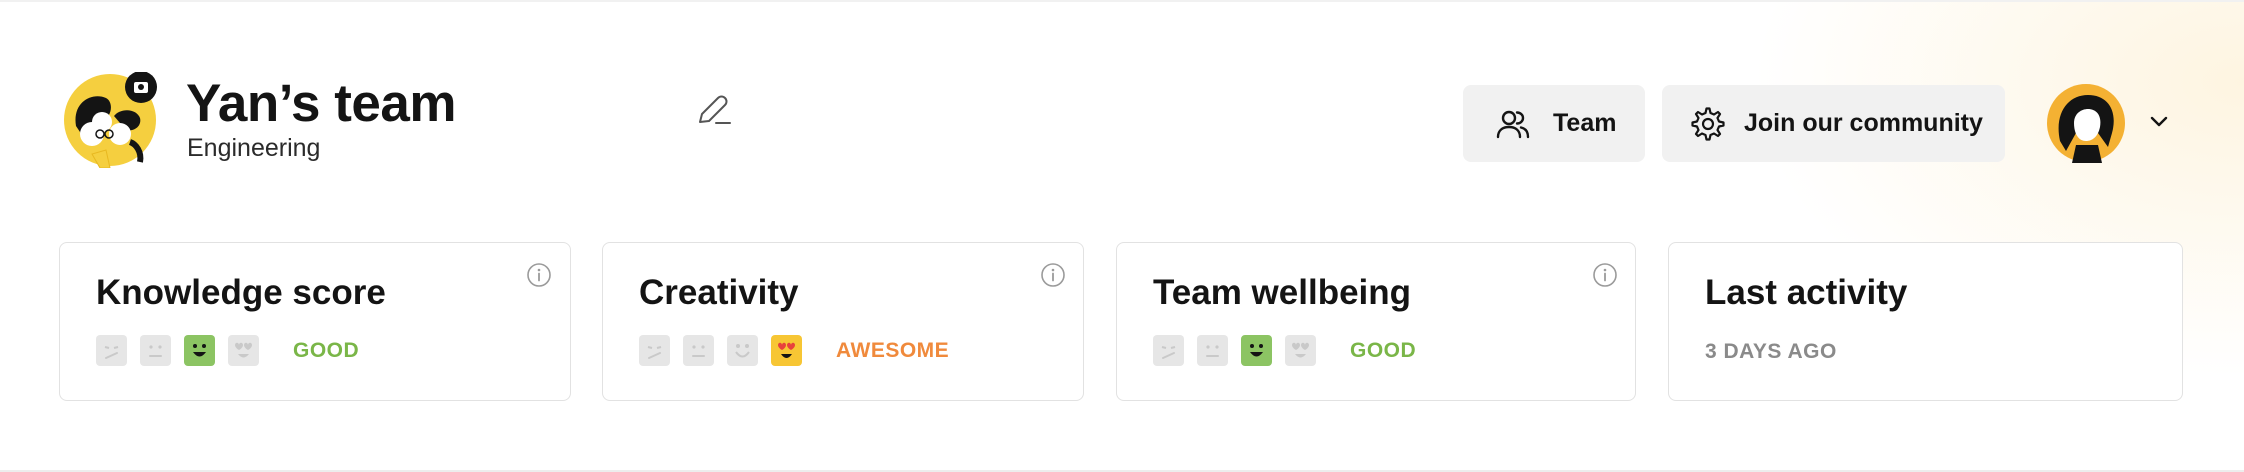  Describe the element at coordinates (241, 292) in the screenshot. I see `card-title: Knowledge score` at that location.